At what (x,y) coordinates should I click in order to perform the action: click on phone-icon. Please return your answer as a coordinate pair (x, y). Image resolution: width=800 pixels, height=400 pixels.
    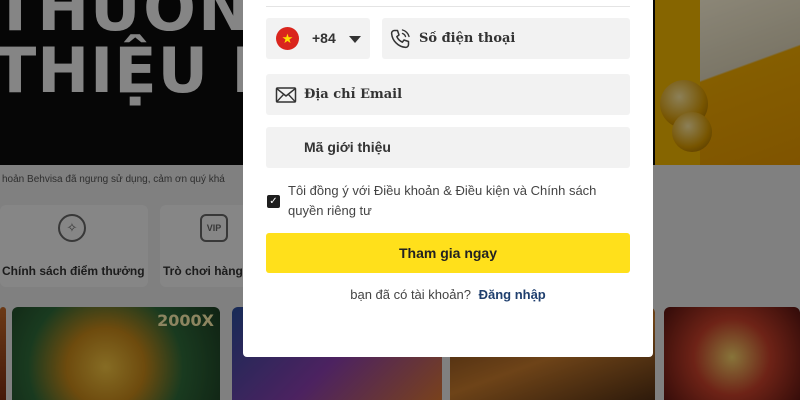
    Looking at the image, I should click on (400, 39).